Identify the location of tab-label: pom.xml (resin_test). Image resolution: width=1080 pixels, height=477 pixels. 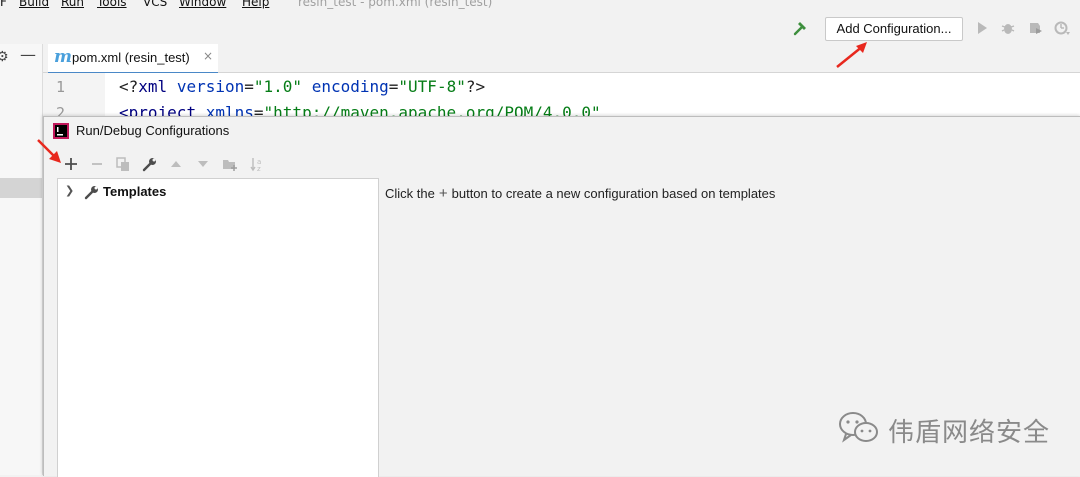
(131, 57).